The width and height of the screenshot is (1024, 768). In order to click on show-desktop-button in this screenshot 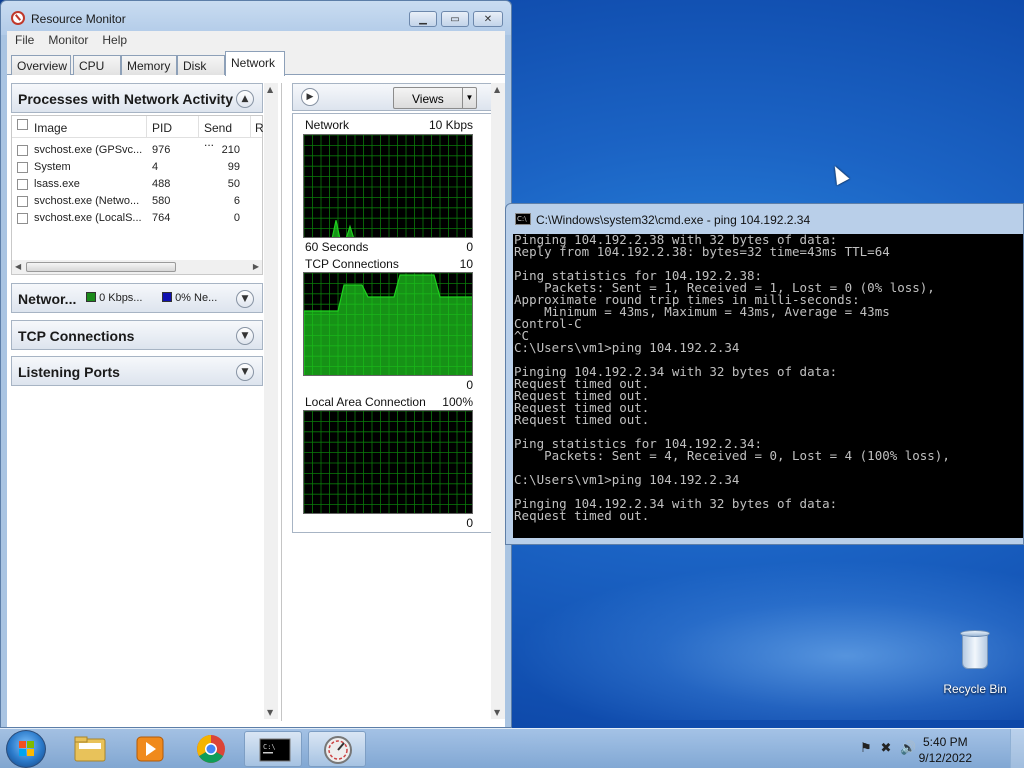, I will do `click(1017, 748)`.